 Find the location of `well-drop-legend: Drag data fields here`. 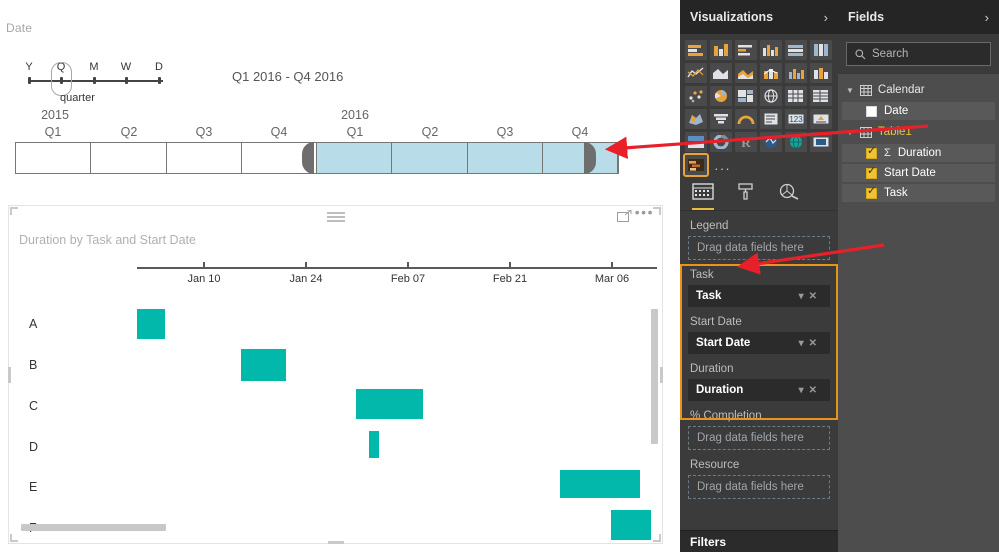

well-drop-legend: Drag data fields here is located at coordinates (759, 248).